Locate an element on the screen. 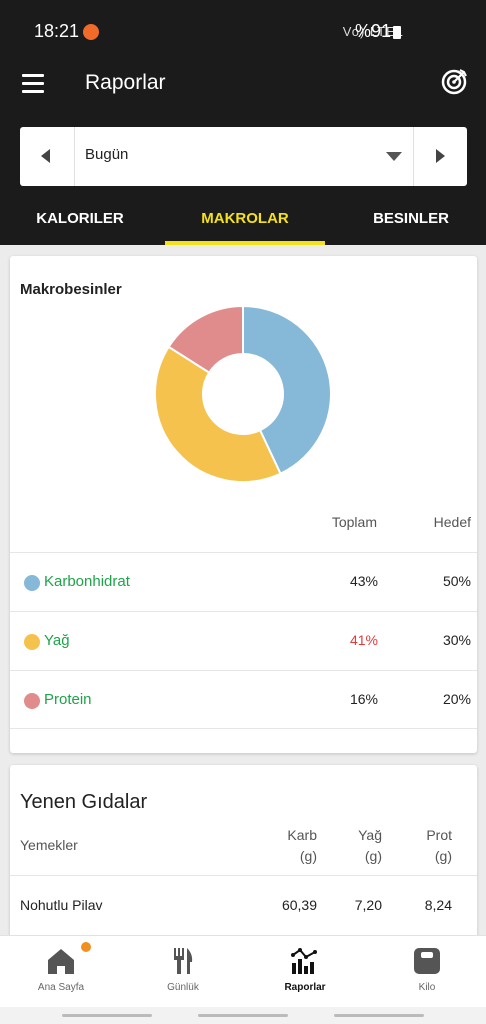 The image size is (486, 1024). nav-home: Ana Sayfa is located at coordinates (61, 972).